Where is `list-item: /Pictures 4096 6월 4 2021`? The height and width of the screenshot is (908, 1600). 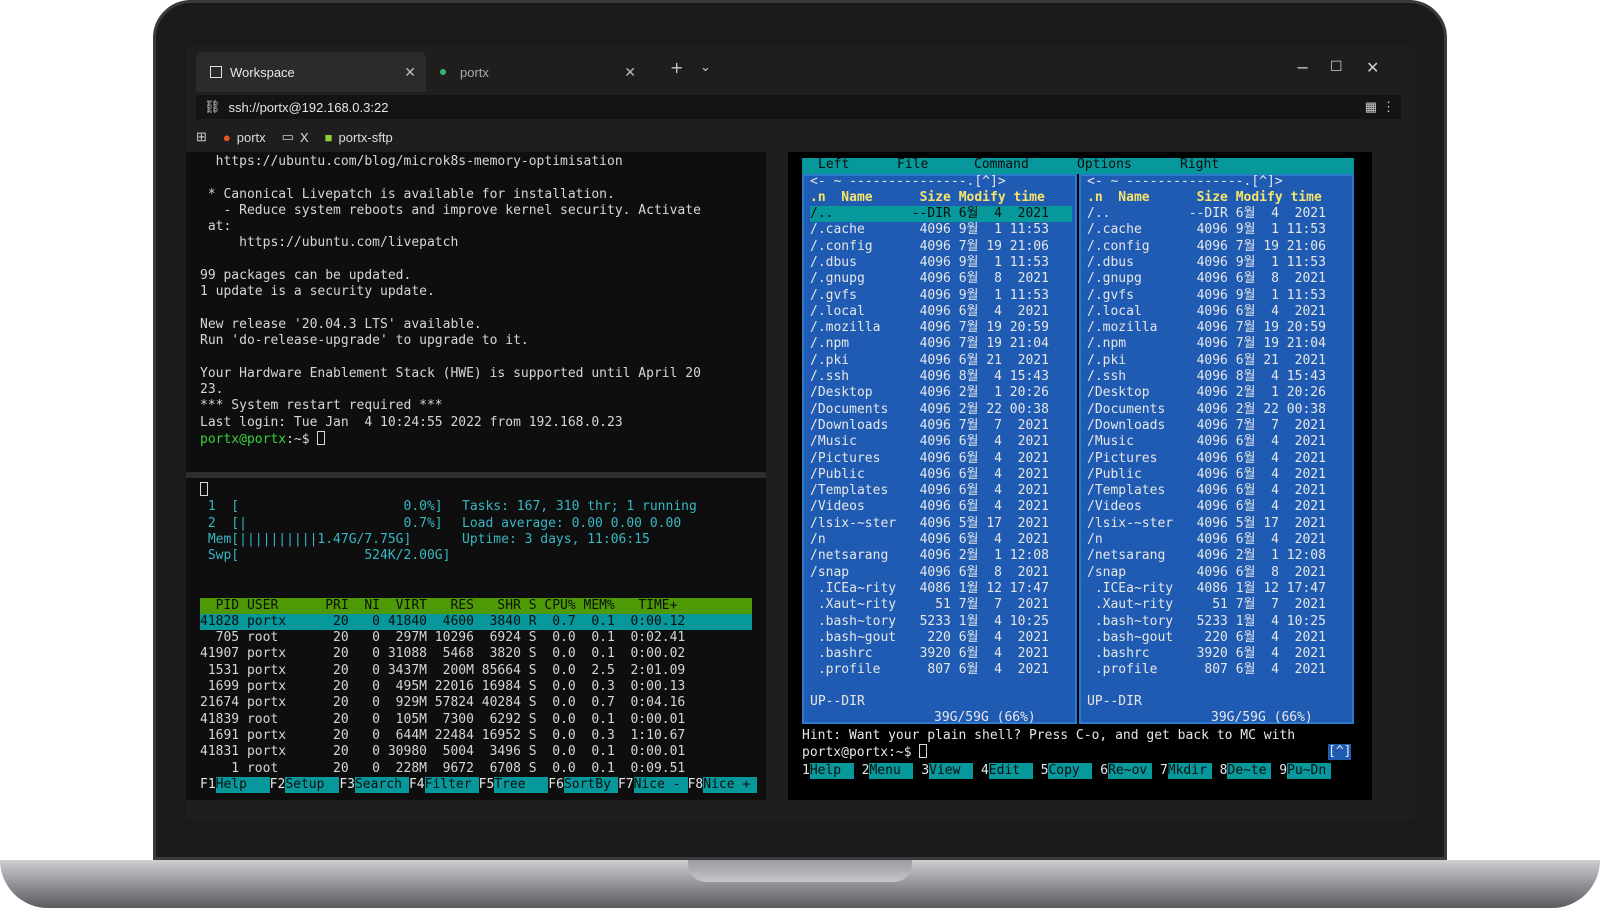
list-item: /Pictures 4096 6월 4 2021 is located at coordinates (1218, 459).